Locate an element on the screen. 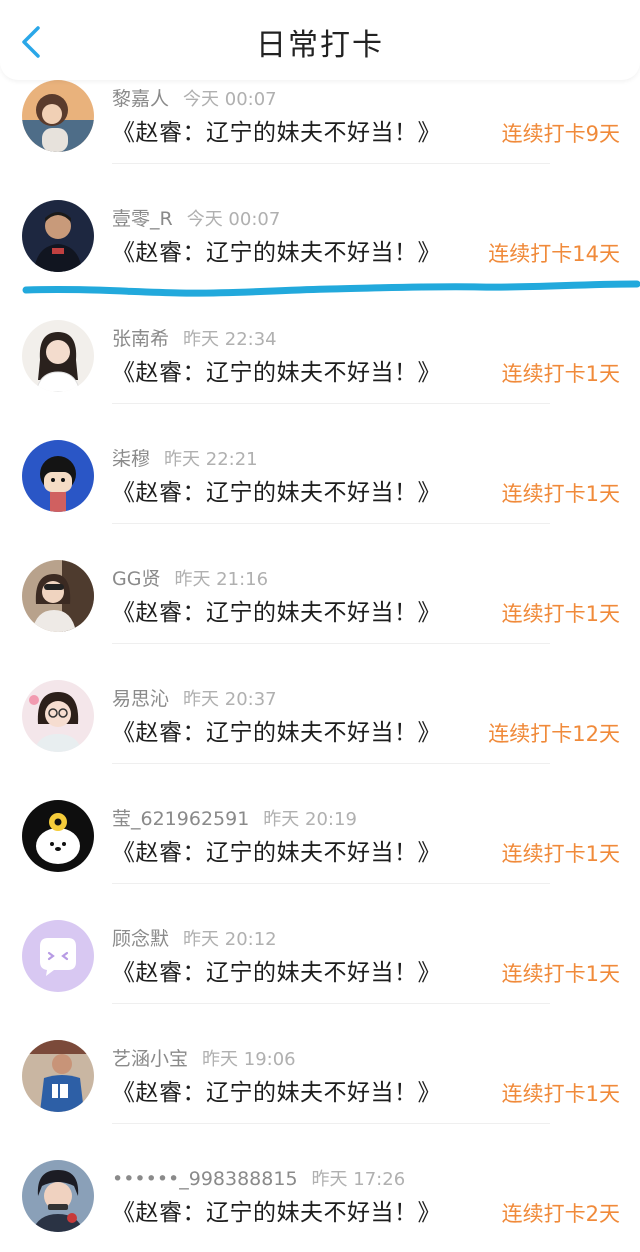 The width and height of the screenshot is (640, 1252). streak-label: 连续打卡2天 is located at coordinates (560, 1214).